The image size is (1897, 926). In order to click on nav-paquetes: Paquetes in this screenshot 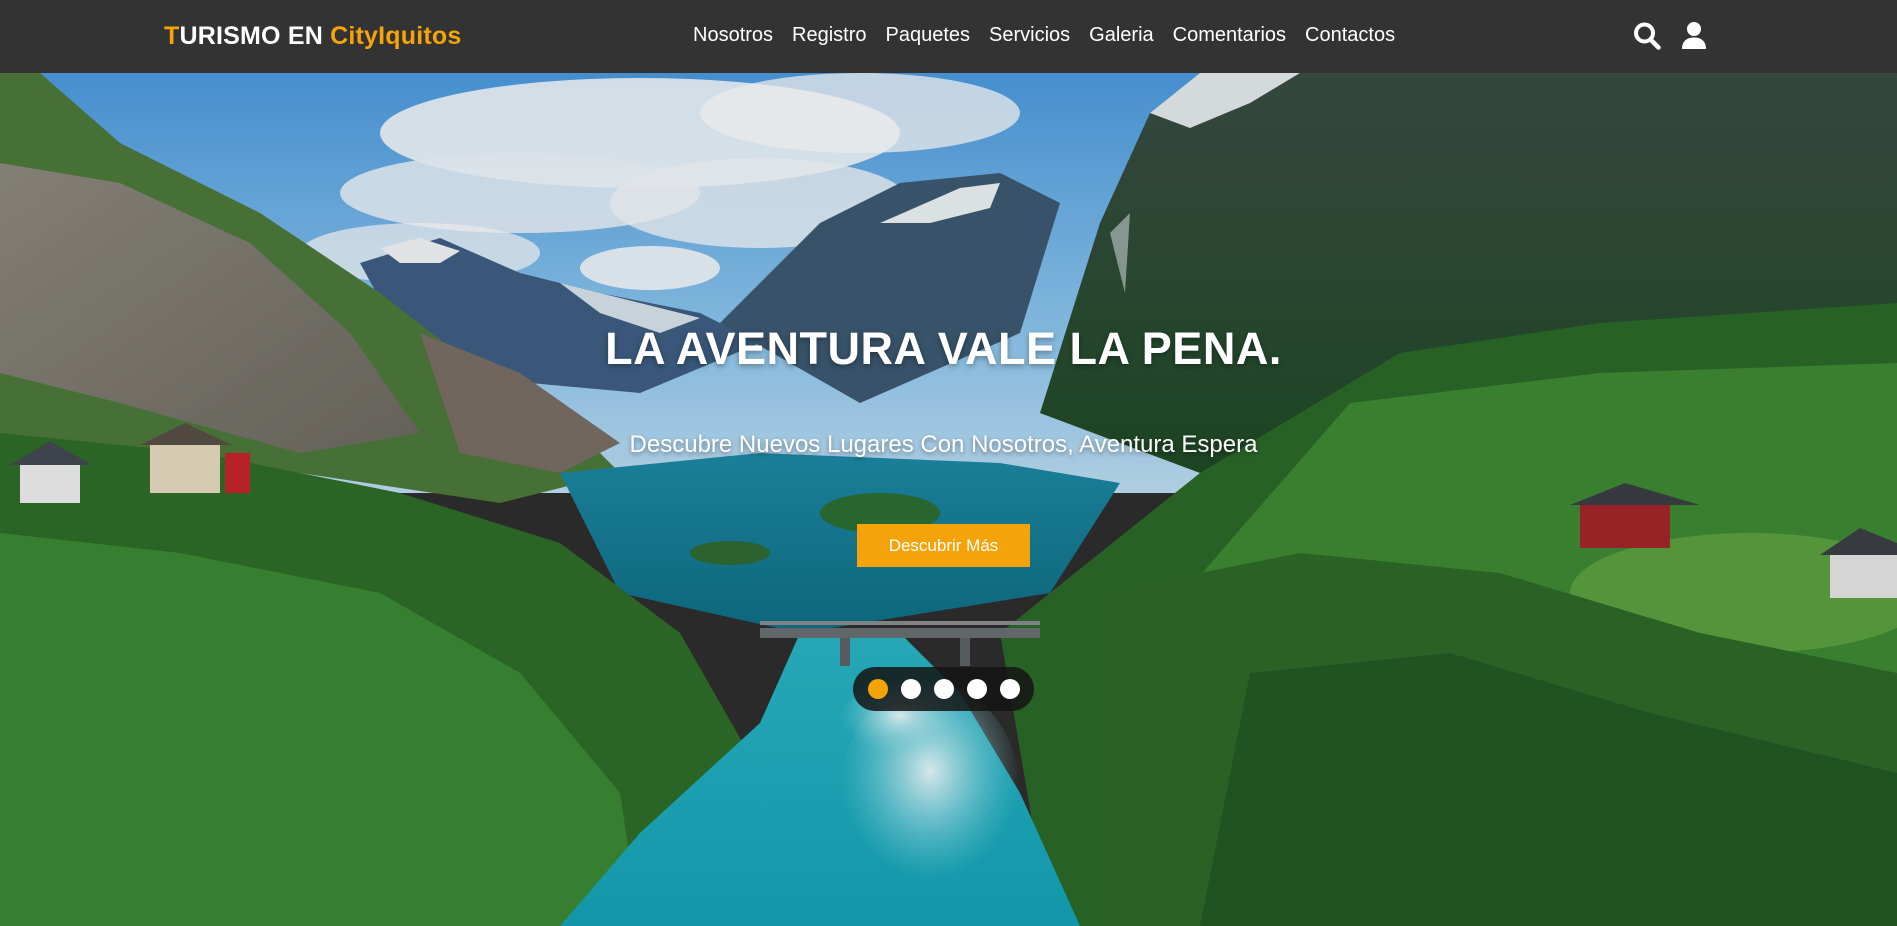, I will do `click(928, 35)`.